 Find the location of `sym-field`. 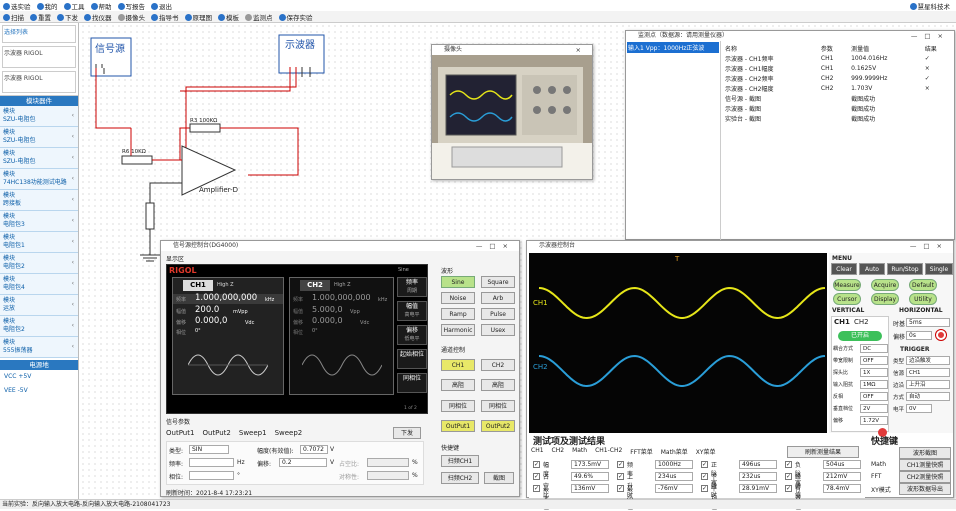

sym-field is located at coordinates (388, 475).